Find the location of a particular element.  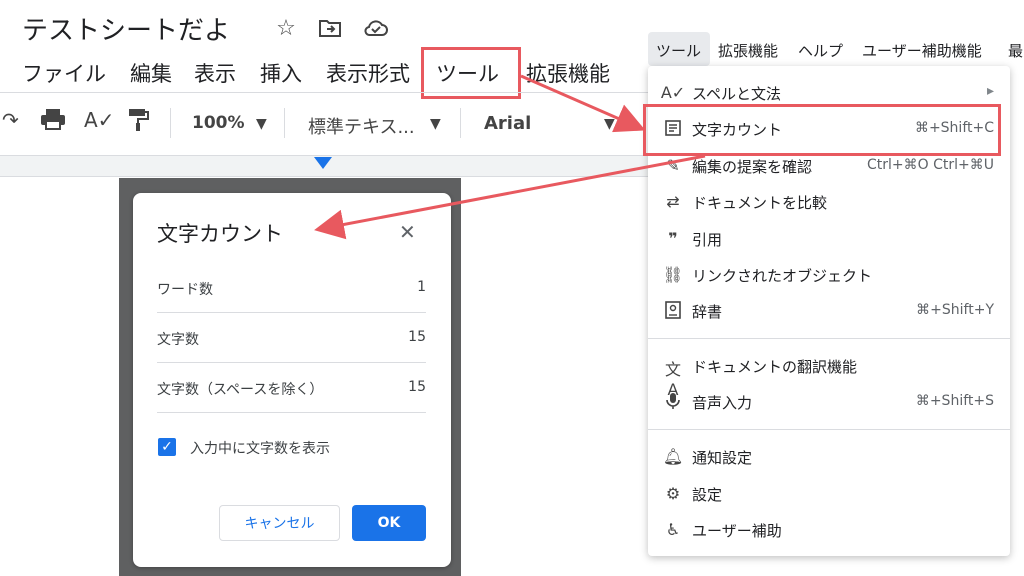

arrow-to-dialog is located at coordinates (510, 197).